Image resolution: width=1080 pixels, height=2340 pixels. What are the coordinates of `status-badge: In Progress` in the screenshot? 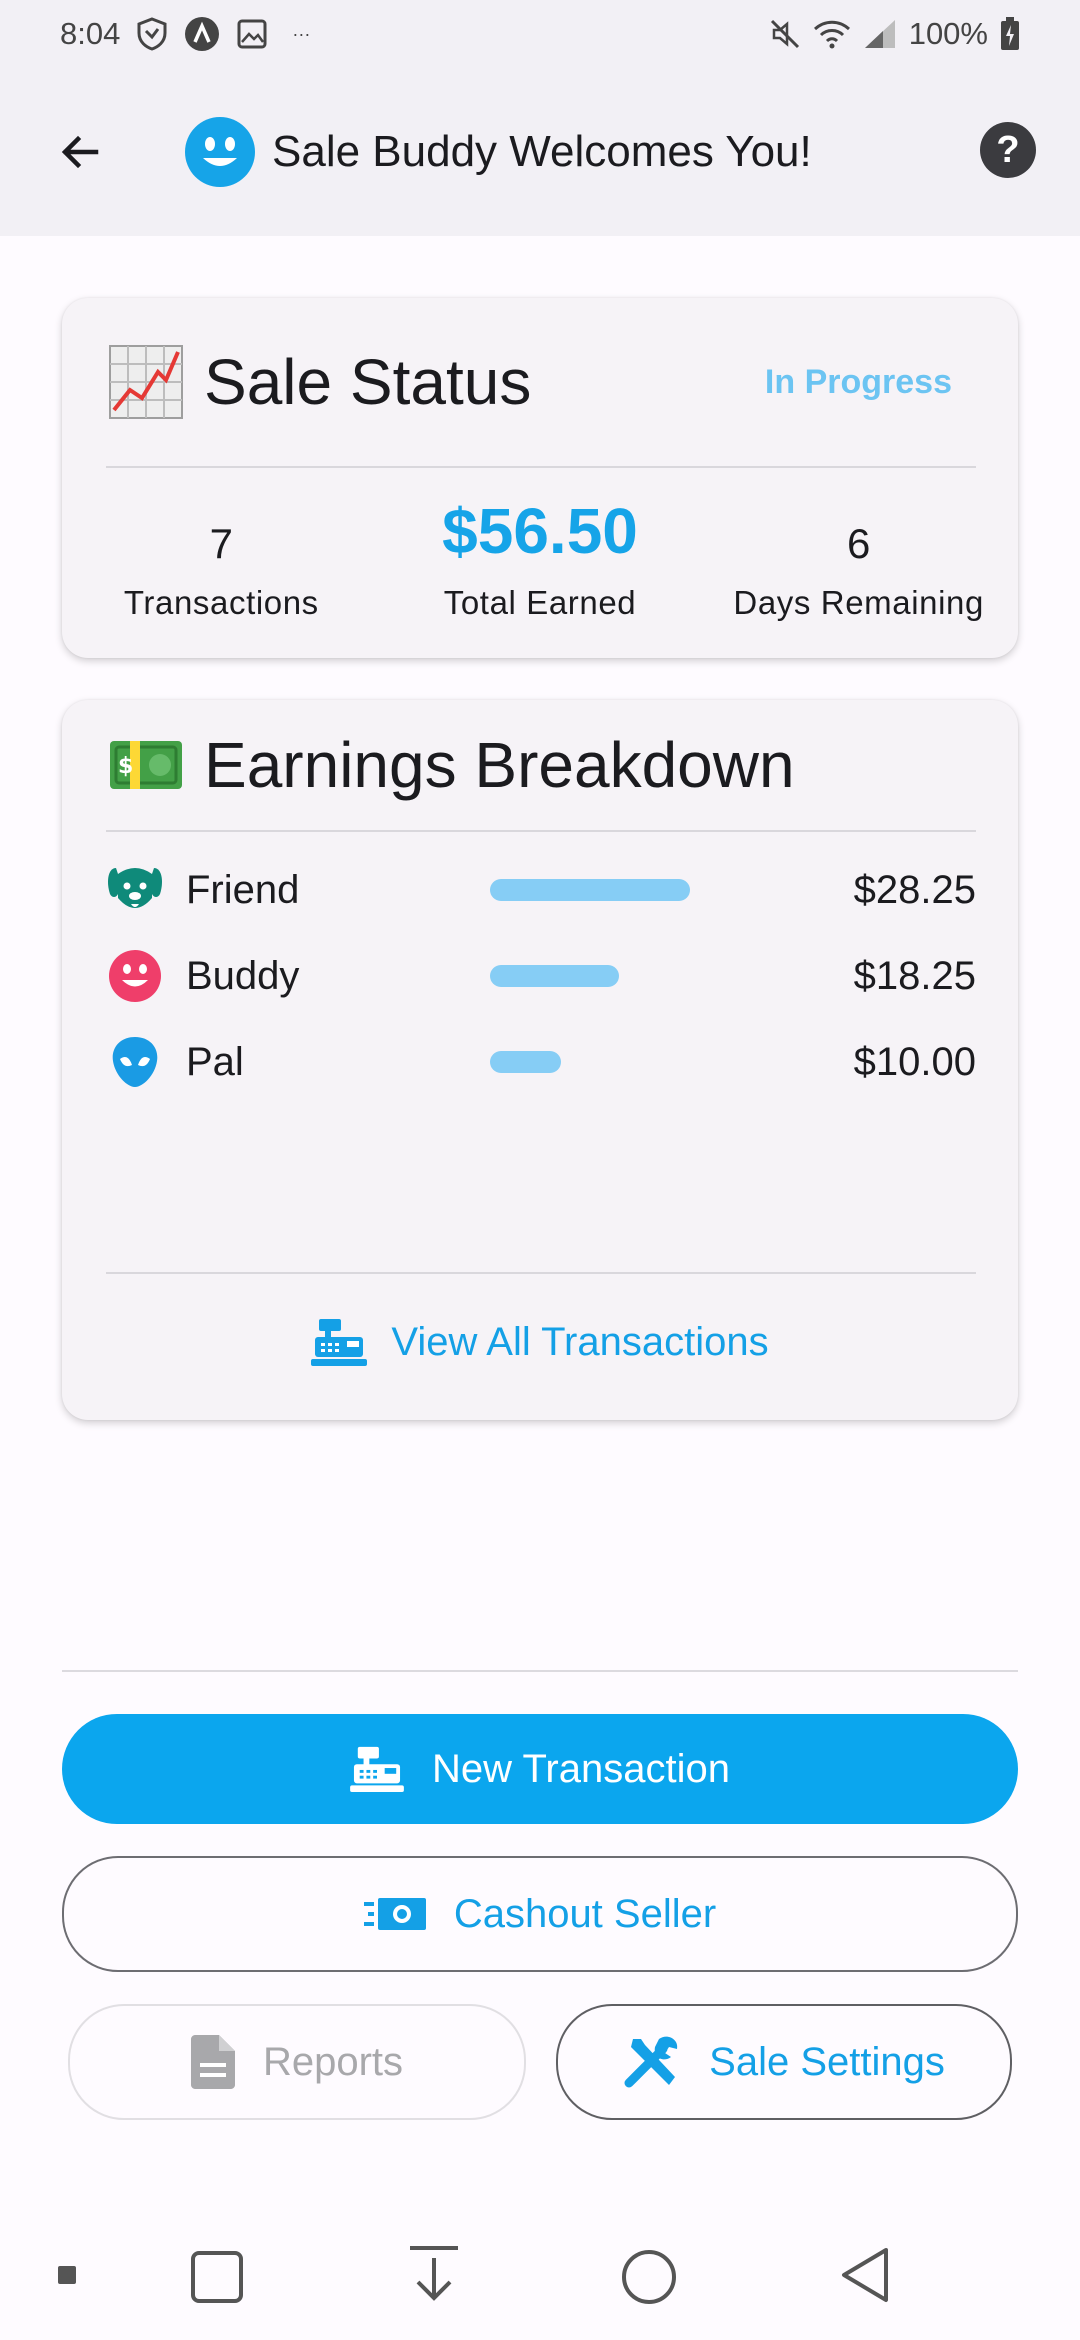 It's located at (858, 381).